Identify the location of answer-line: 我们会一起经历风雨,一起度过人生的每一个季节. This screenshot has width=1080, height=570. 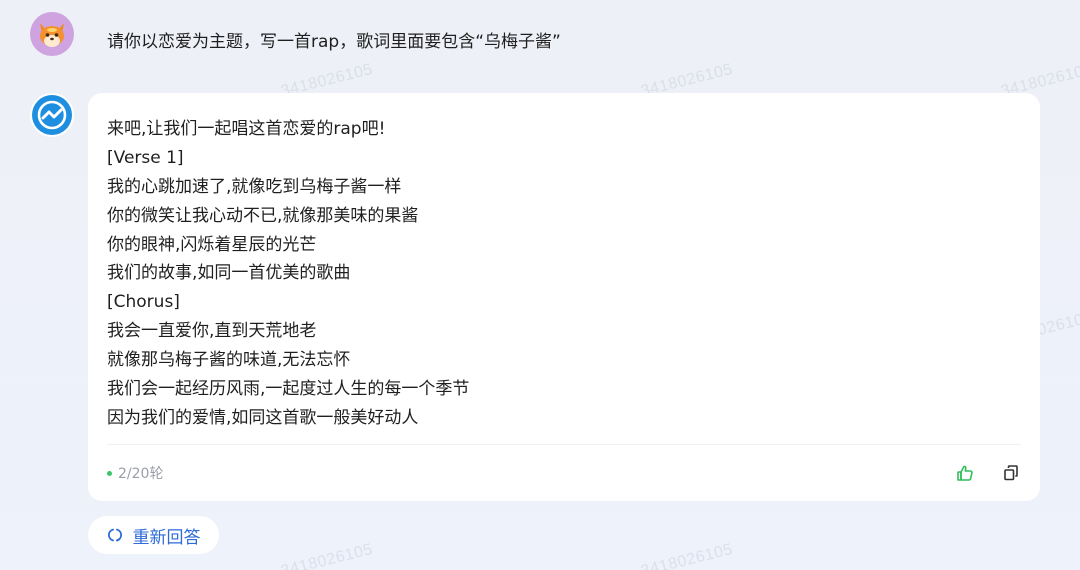
(288, 389).